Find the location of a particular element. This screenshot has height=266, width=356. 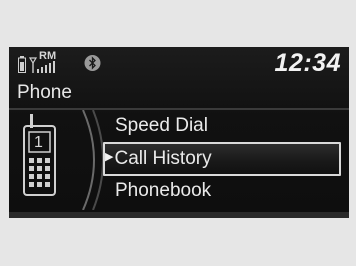

bottom-edge is located at coordinates (179, 215).